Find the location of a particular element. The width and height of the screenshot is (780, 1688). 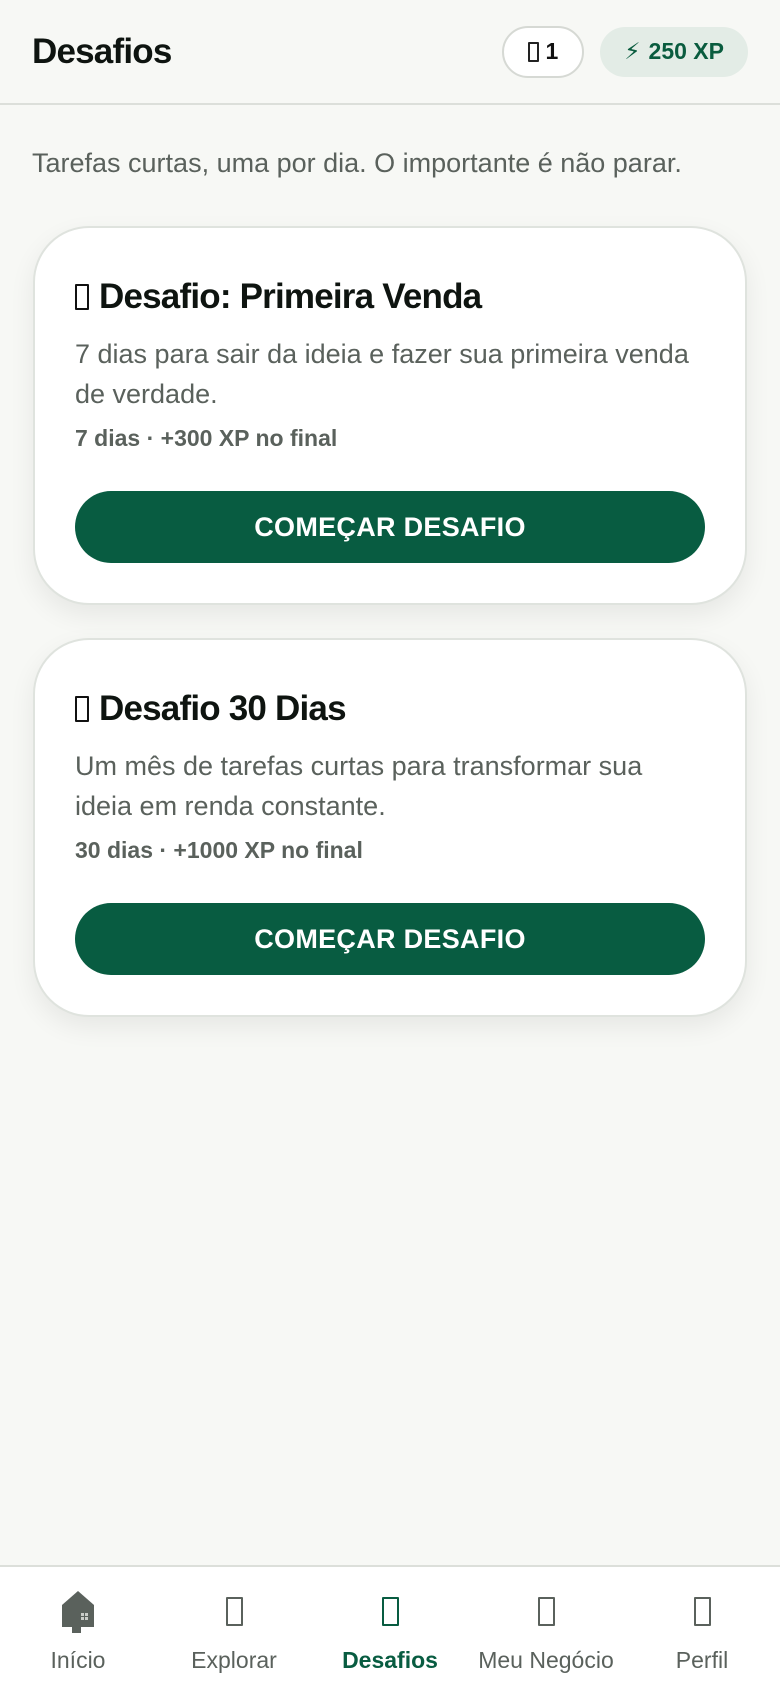

home-icon is located at coordinates (78, 1611).